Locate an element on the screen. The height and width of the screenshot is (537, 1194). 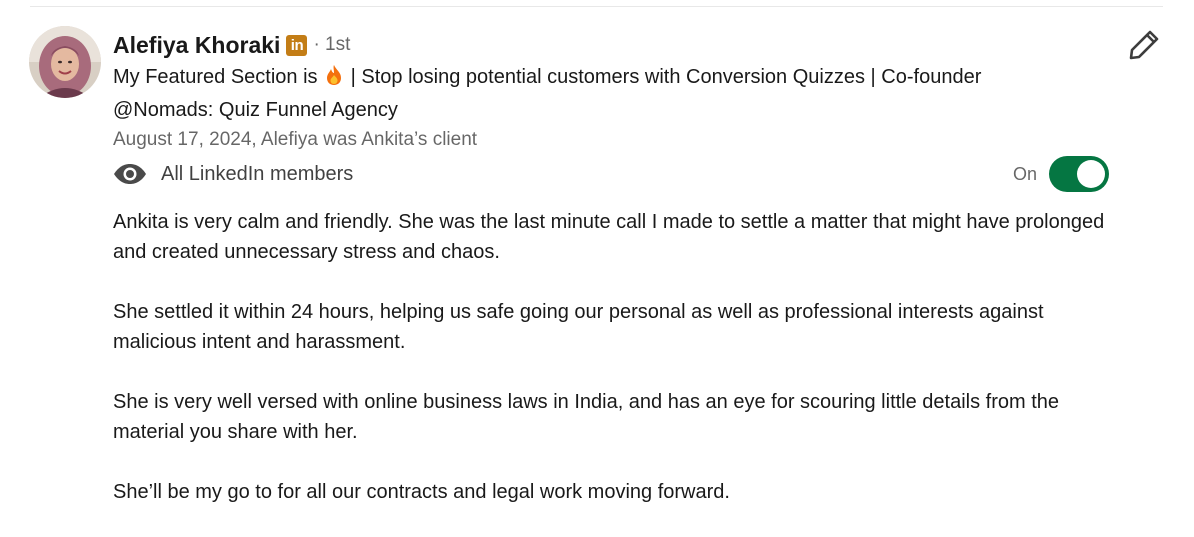
toggle-state-label: On is located at coordinates (1024, 173).